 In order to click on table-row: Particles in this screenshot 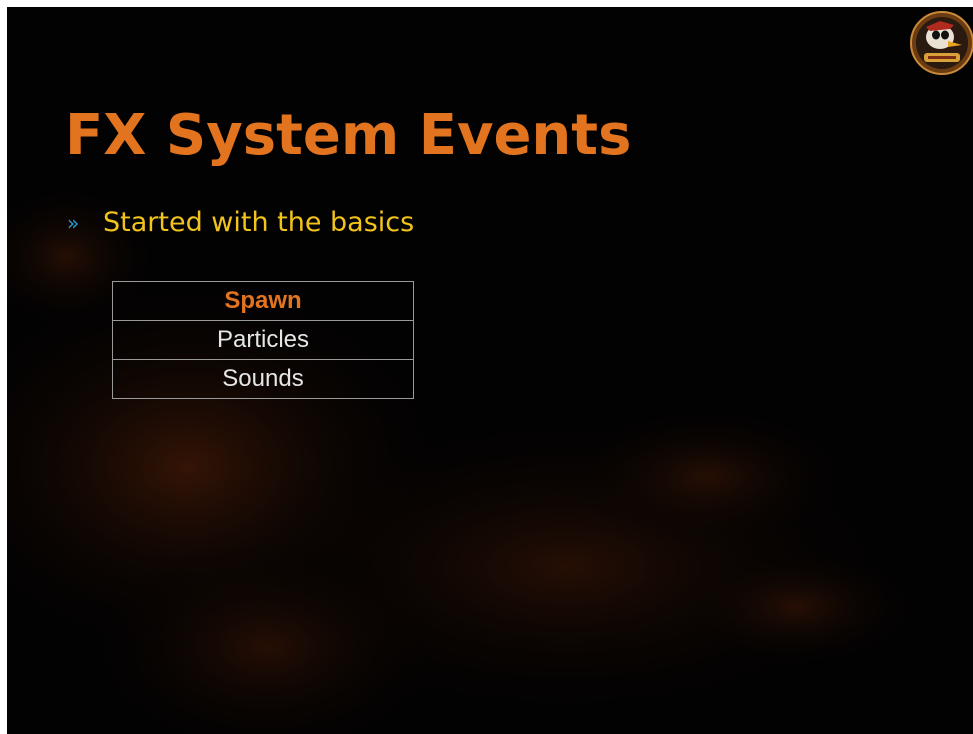, I will do `click(263, 340)`.